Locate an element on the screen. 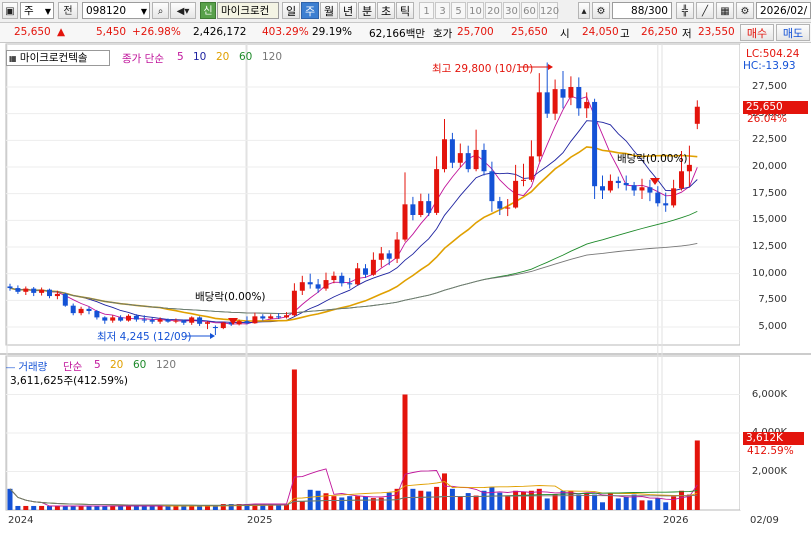  gear-icon: ⚙ is located at coordinates (745, 10).